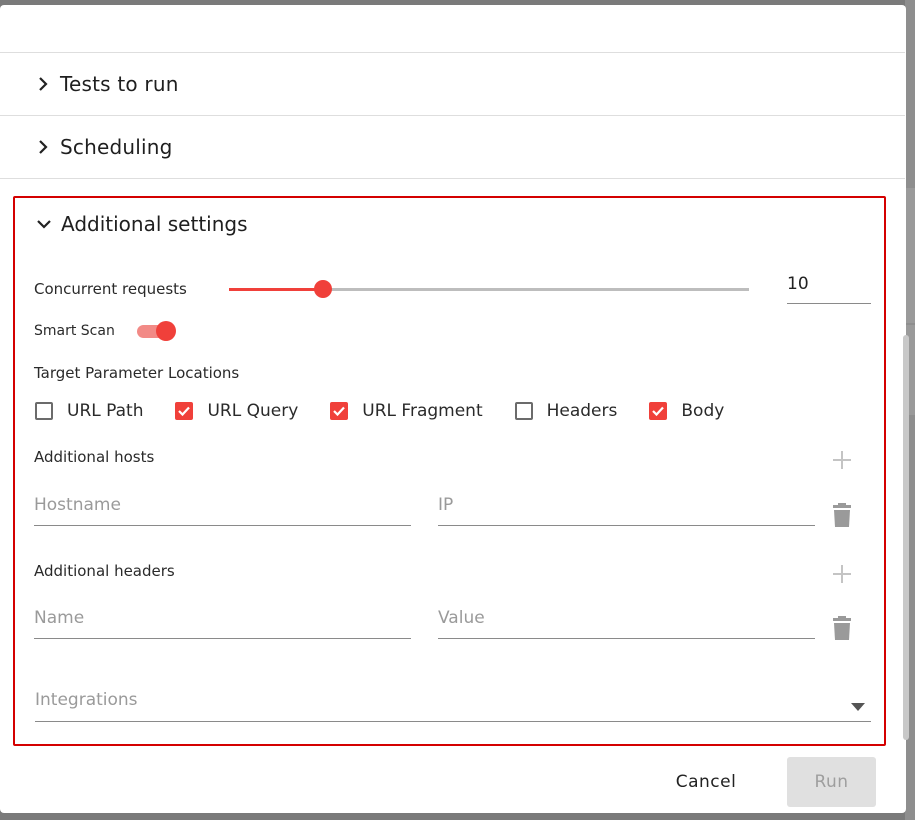  Describe the element at coordinates (154, 224) in the screenshot. I see `section-title: Additional settings` at that location.